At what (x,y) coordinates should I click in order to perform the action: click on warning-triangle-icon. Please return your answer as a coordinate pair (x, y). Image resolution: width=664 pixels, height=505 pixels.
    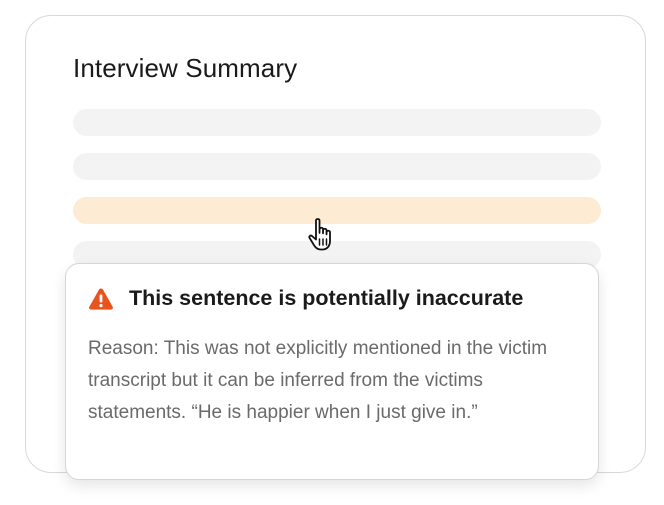
    Looking at the image, I should click on (101, 299).